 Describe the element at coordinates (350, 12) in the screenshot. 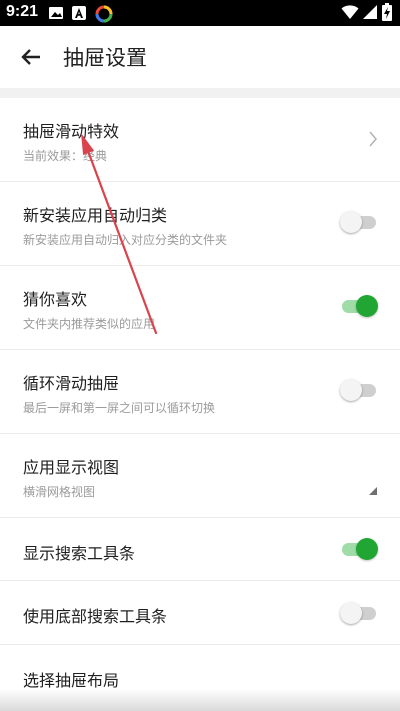

I see `wifi-icon` at that location.